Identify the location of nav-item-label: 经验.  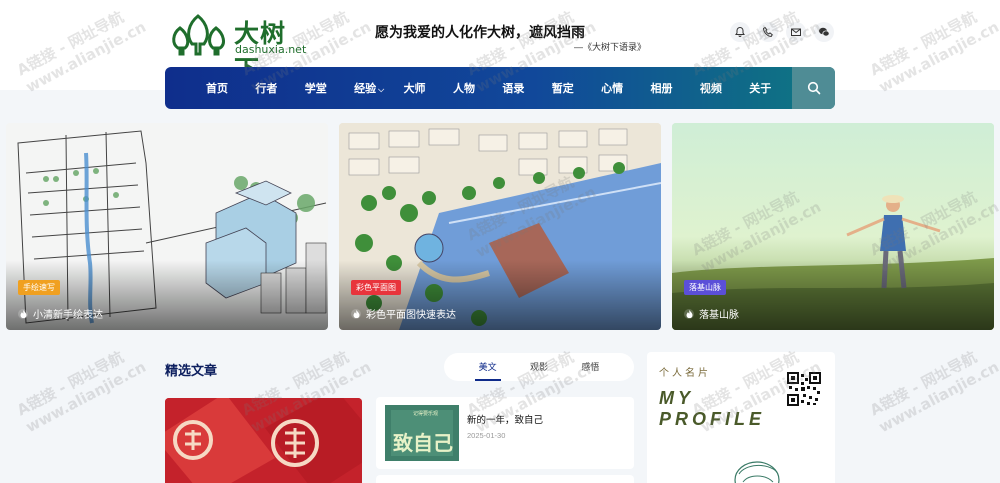
(365, 89).